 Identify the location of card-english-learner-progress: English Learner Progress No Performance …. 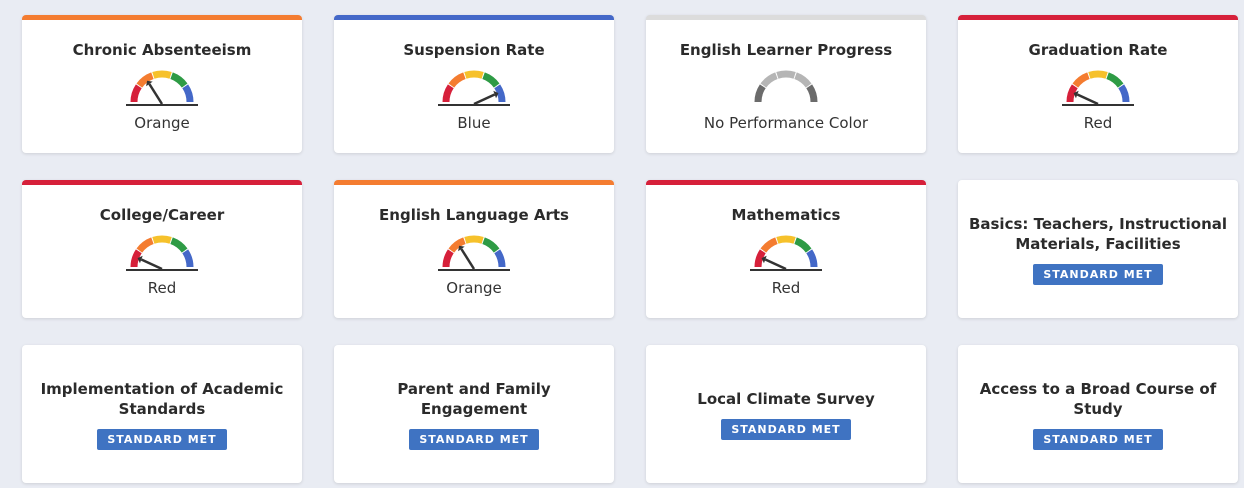
(786, 84).